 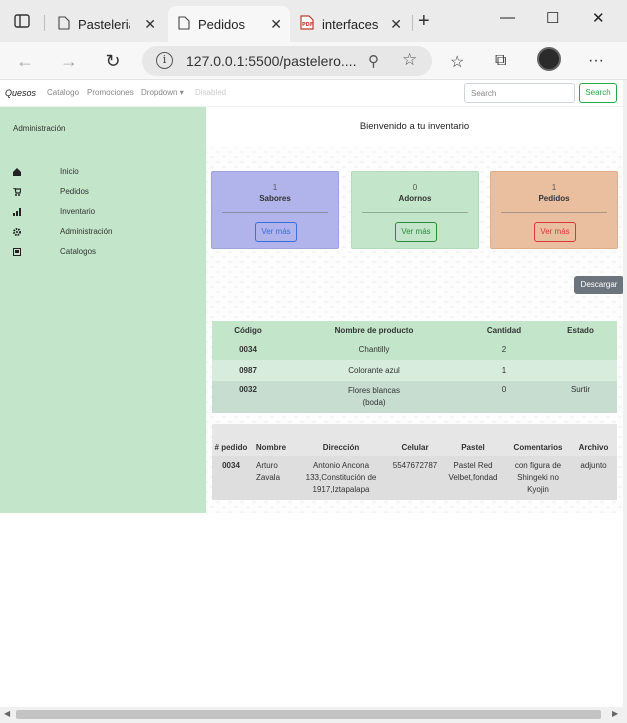 I want to click on book-icon, so click(x=17, y=252).